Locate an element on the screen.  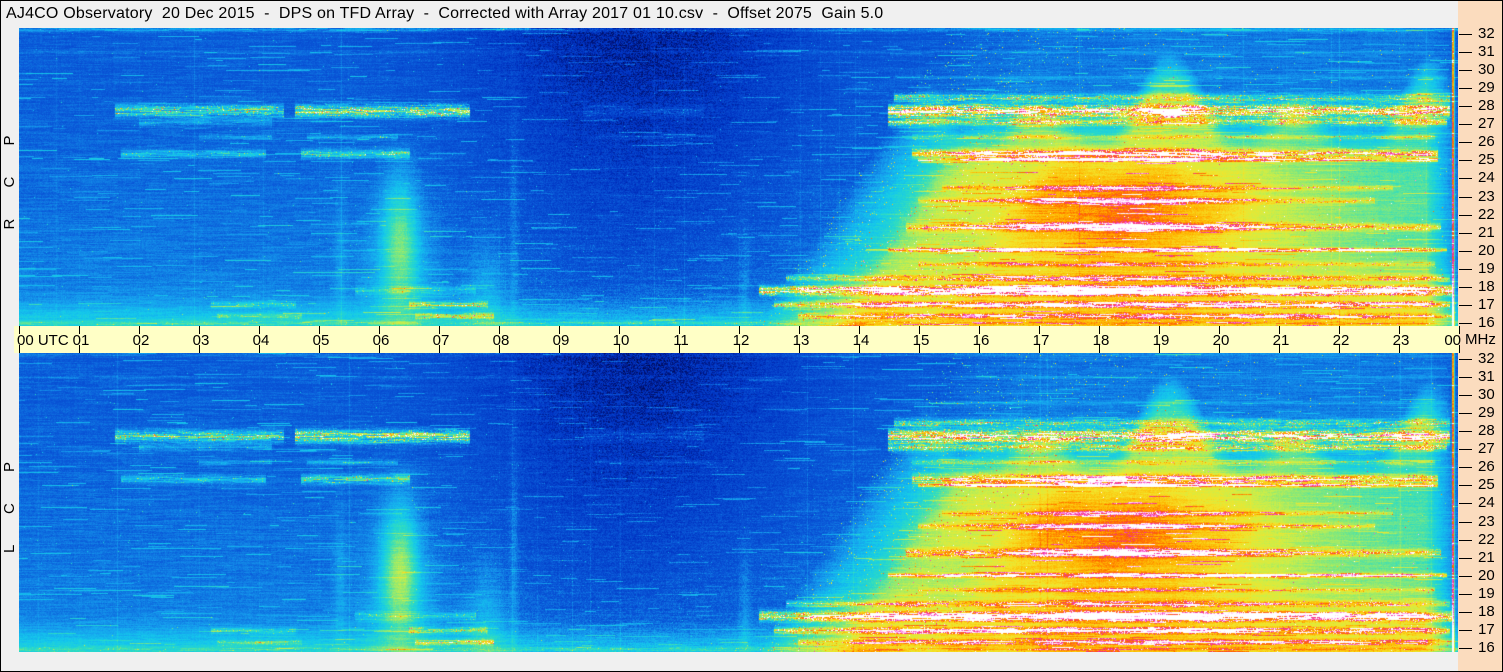
hour-label: 07 is located at coordinates (441, 340).